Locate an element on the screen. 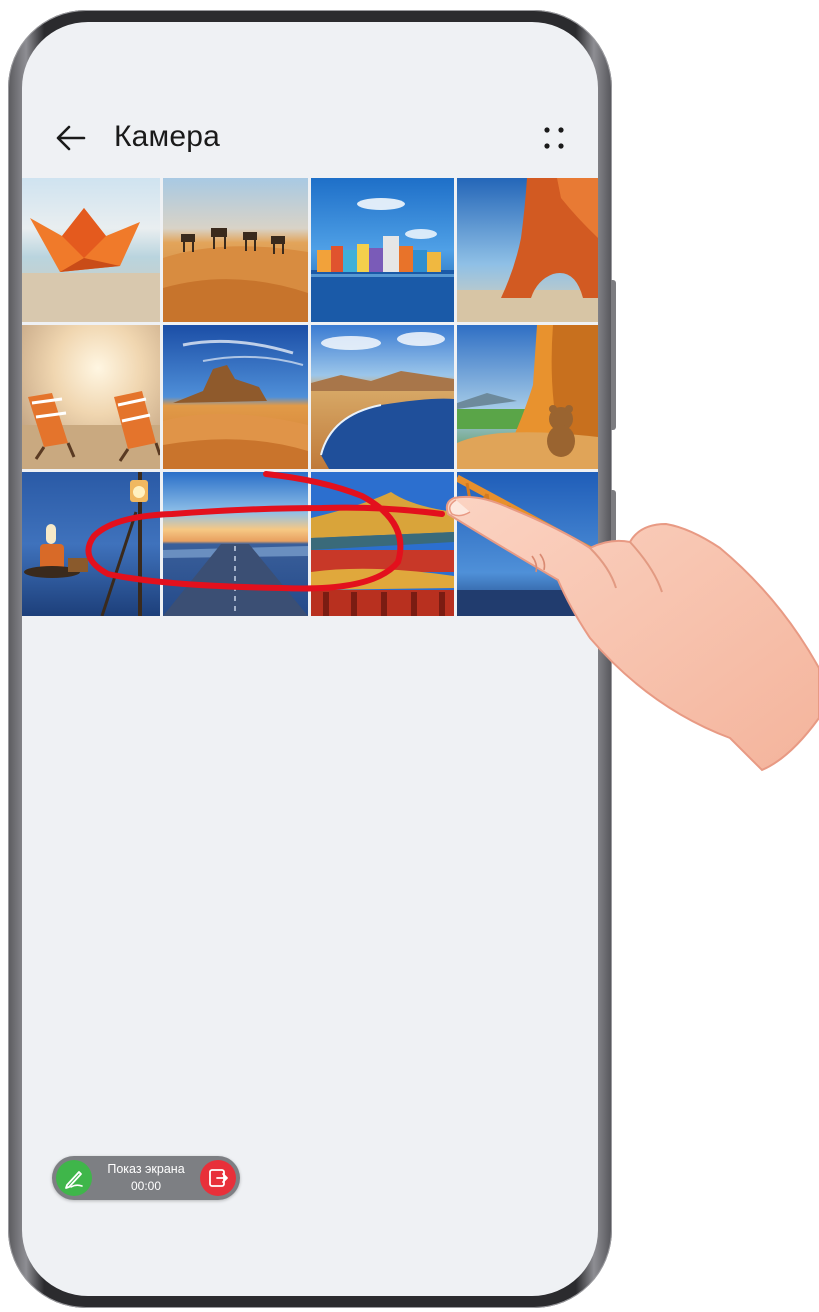 The image size is (819, 1312). photo-thumbnail-paper-boat is located at coordinates (91, 250).